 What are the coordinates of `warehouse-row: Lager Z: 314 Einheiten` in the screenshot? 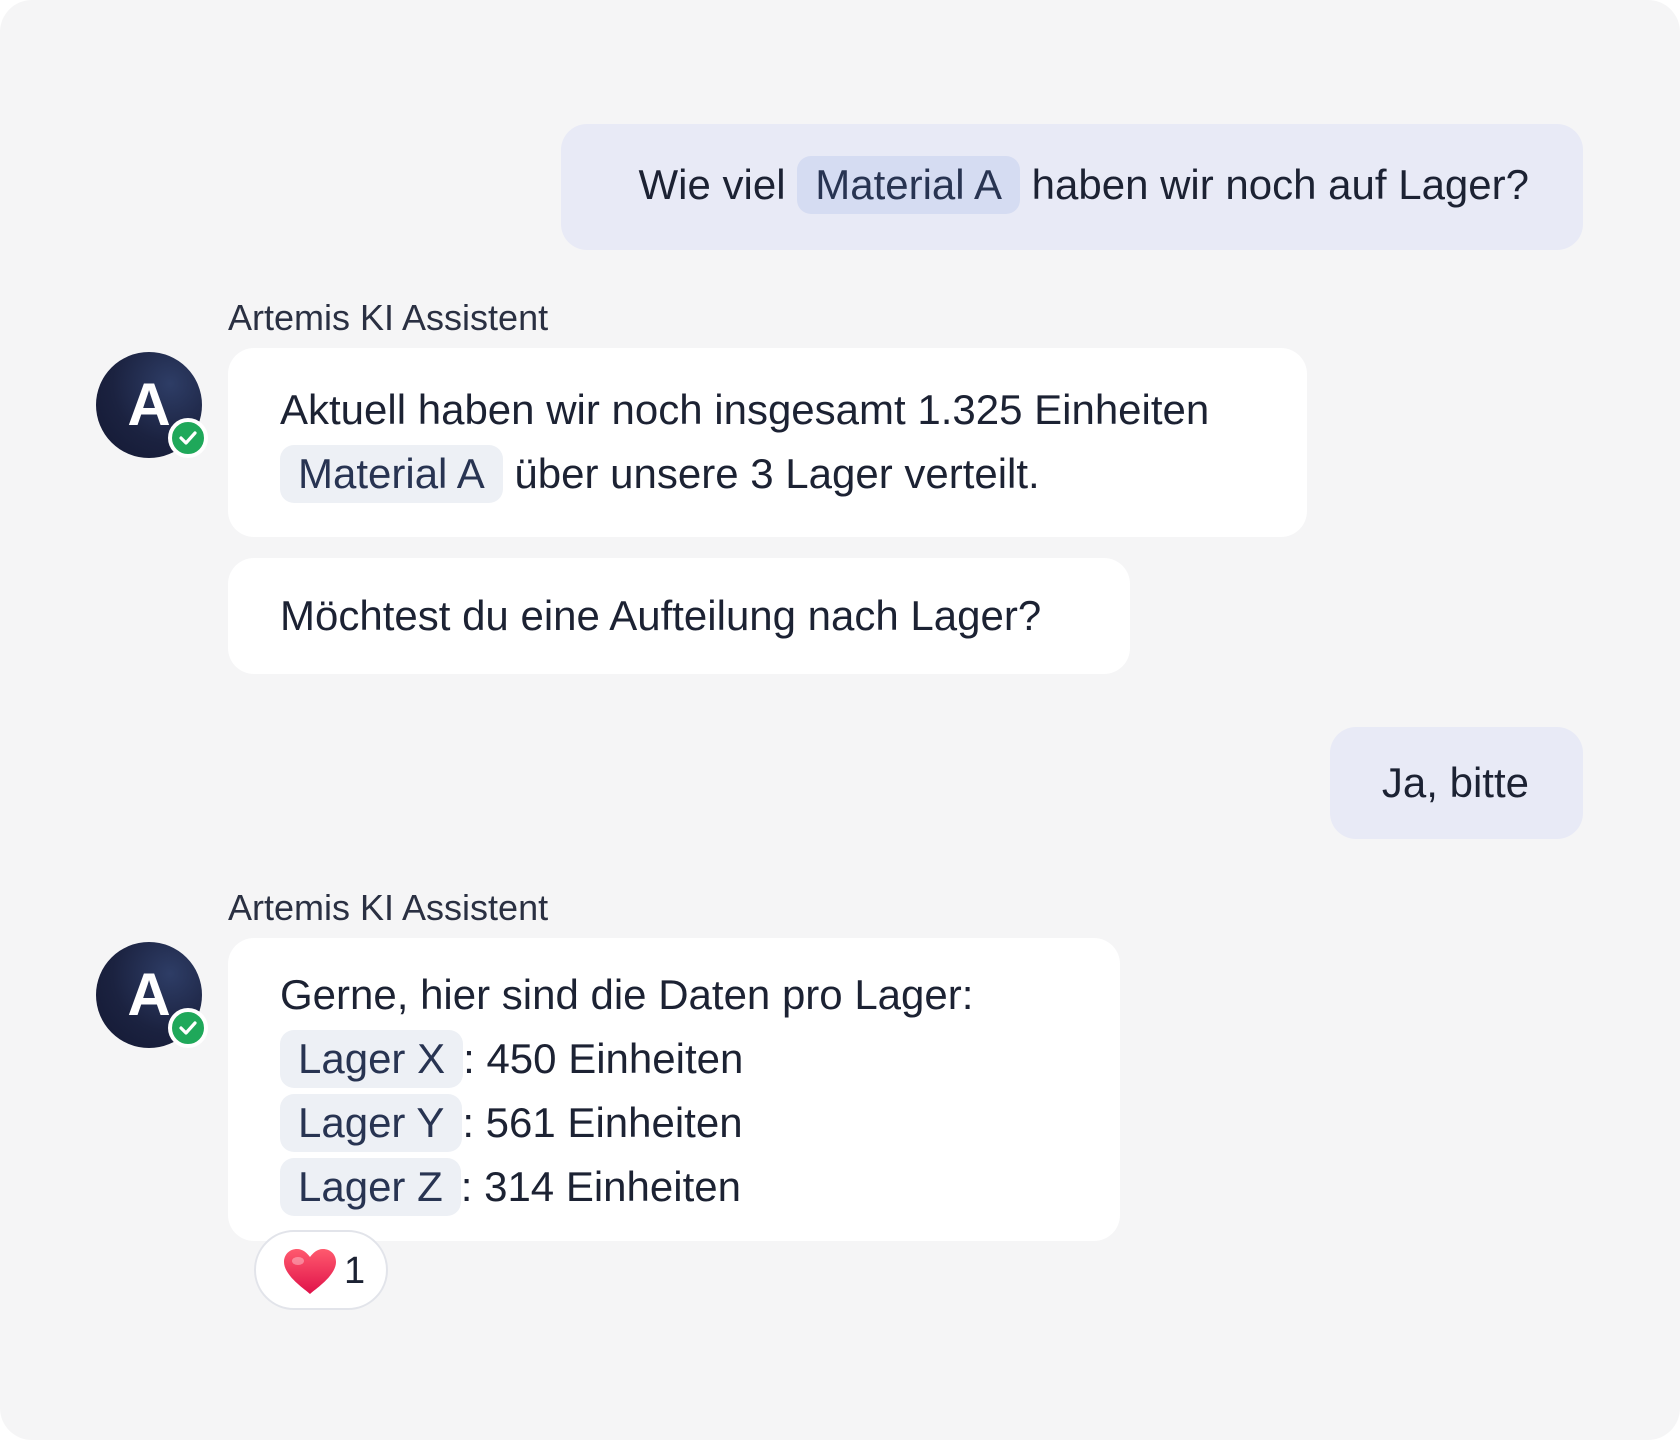 It's located at (673, 1187).